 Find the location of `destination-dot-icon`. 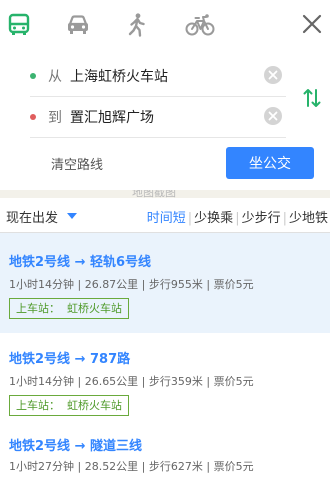

destination-dot-icon is located at coordinates (33, 117).